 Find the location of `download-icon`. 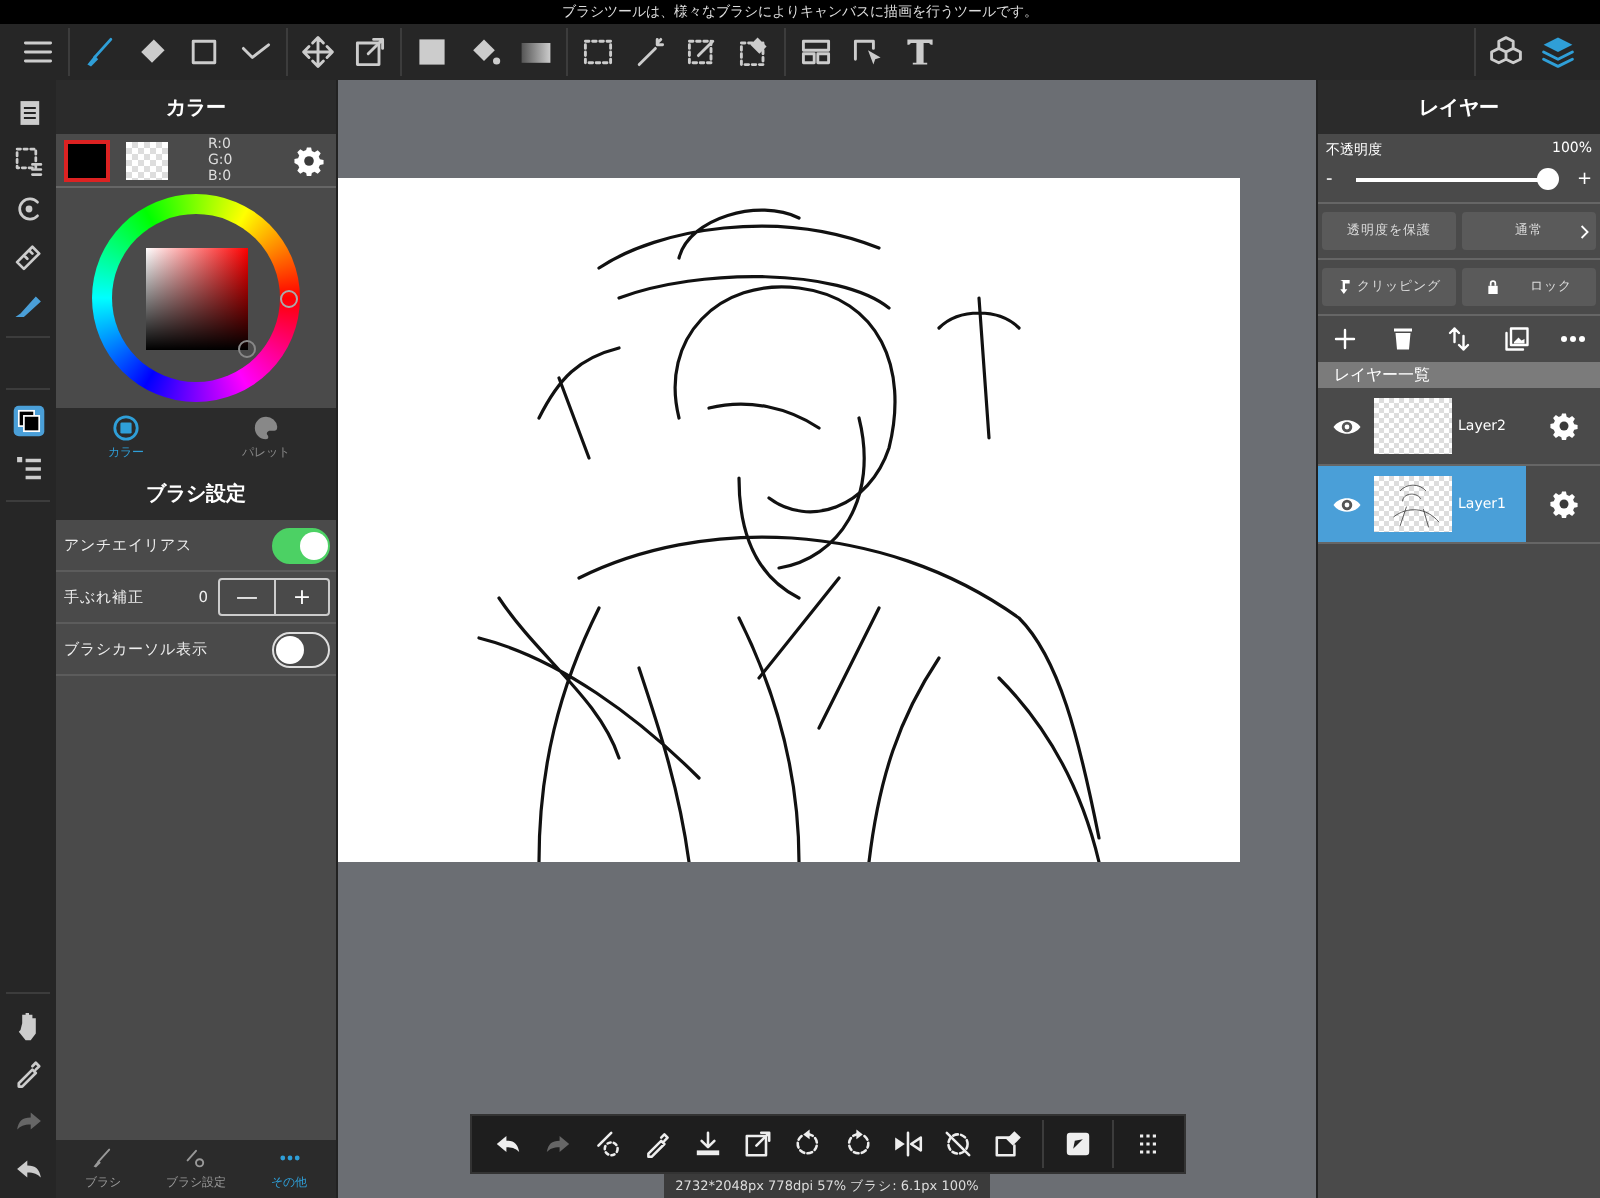

download-icon is located at coordinates (707, 1144).